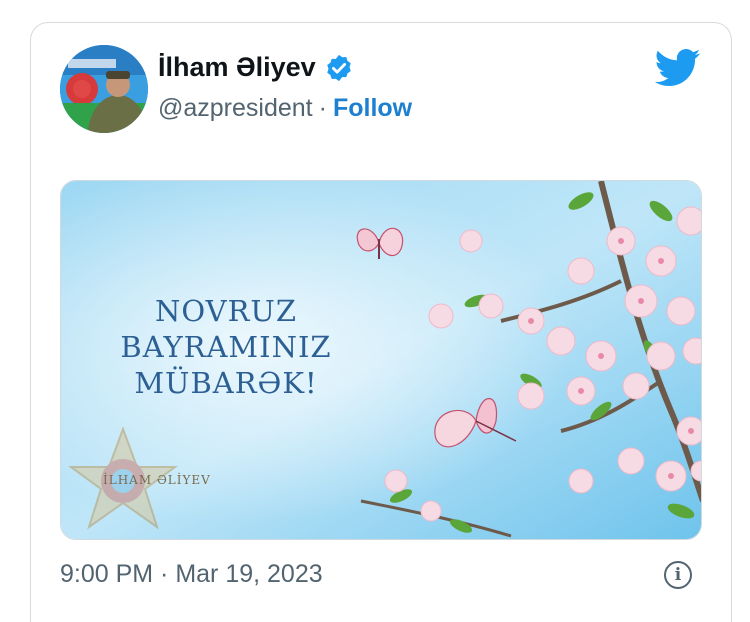  What do you see at coordinates (191, 574) in the screenshot?
I see `tweet-timestamp: 9:00 PM · Mar 19, 2023` at bounding box center [191, 574].